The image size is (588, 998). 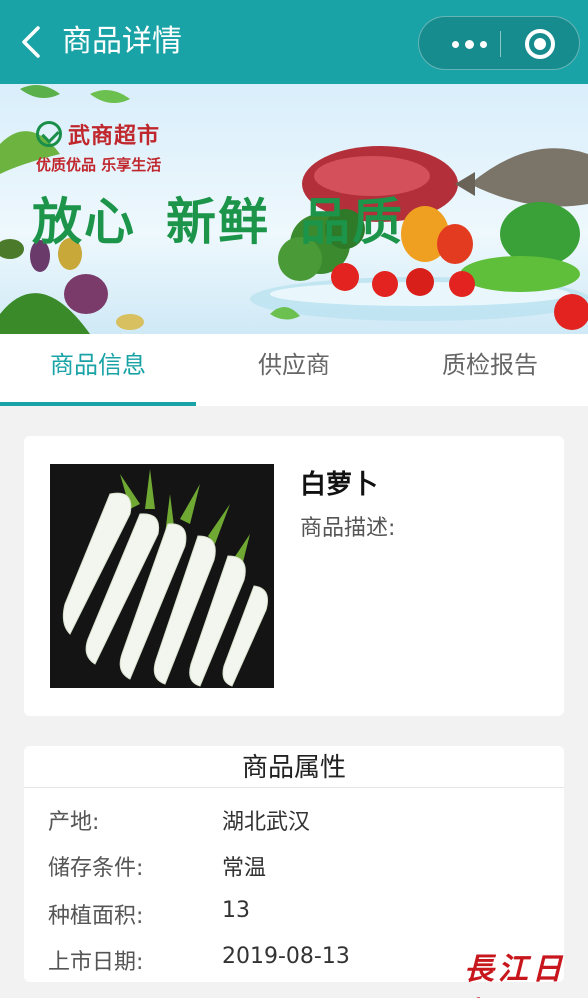 What do you see at coordinates (339, 485) in the screenshot?
I see `product-name: 白萝卜` at bounding box center [339, 485].